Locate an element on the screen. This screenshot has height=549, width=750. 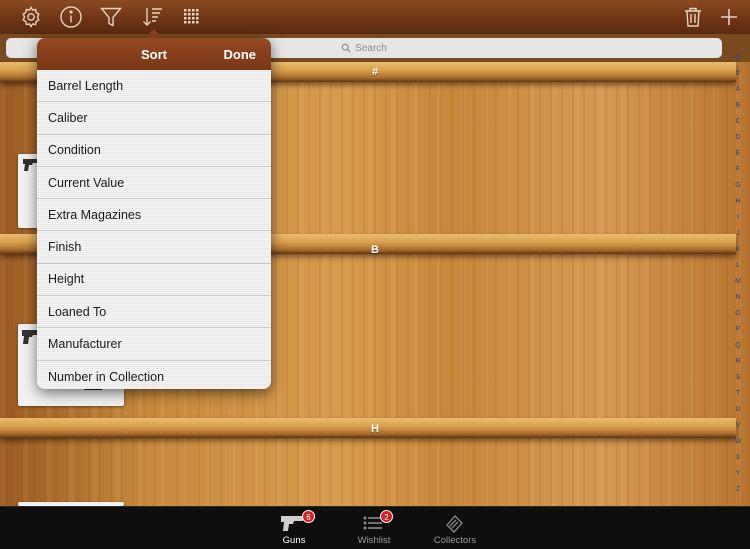
index-letter: X is located at coordinates (738, 458).